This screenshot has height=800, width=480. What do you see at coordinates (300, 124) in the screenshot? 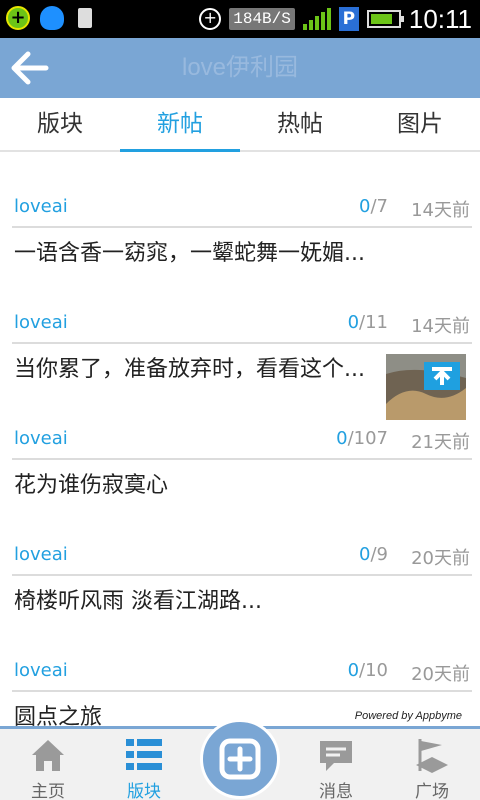
I see `tab-hot-posts: 热帖` at bounding box center [300, 124].